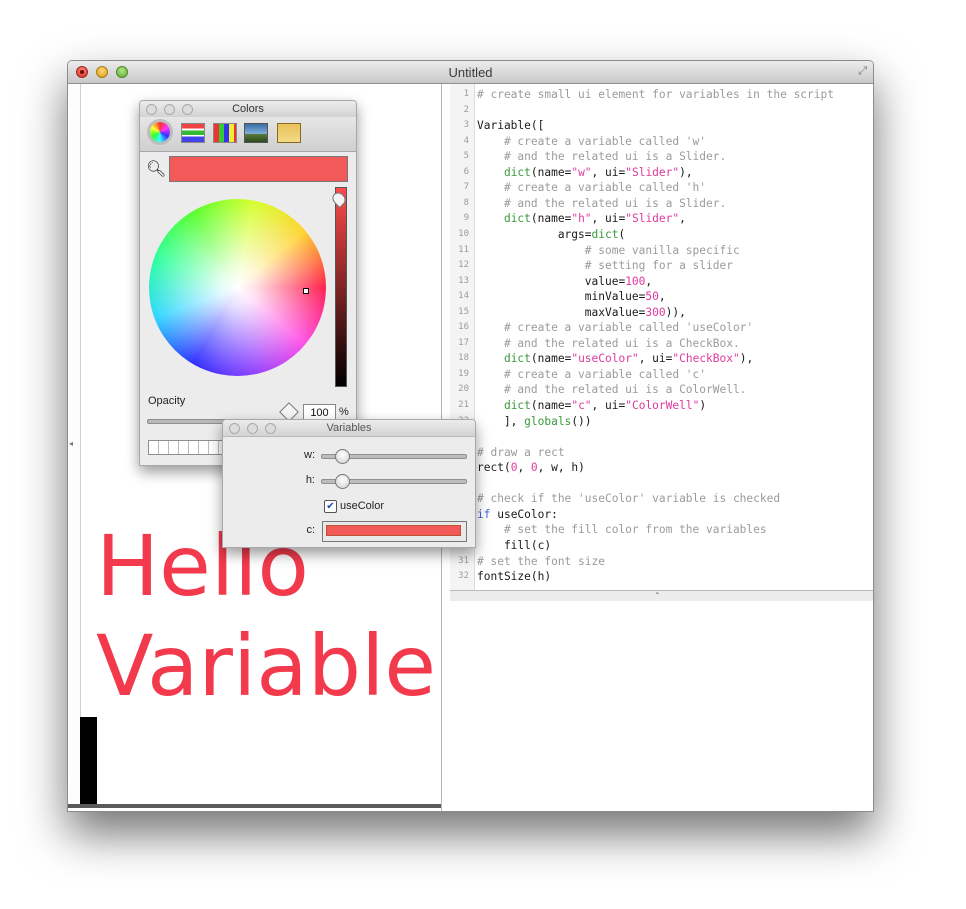 The height and width of the screenshot is (909, 966). What do you see at coordinates (466, 140) in the screenshot?
I see `line-number: 4` at bounding box center [466, 140].